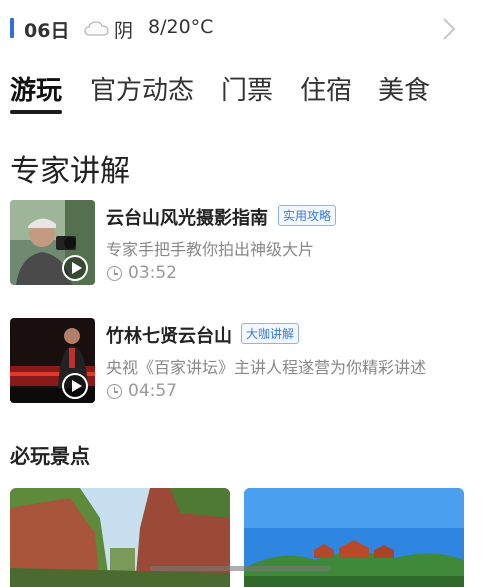 This screenshot has width=482, height=587. I want to click on item-badge: 大咖讲解, so click(270, 333).